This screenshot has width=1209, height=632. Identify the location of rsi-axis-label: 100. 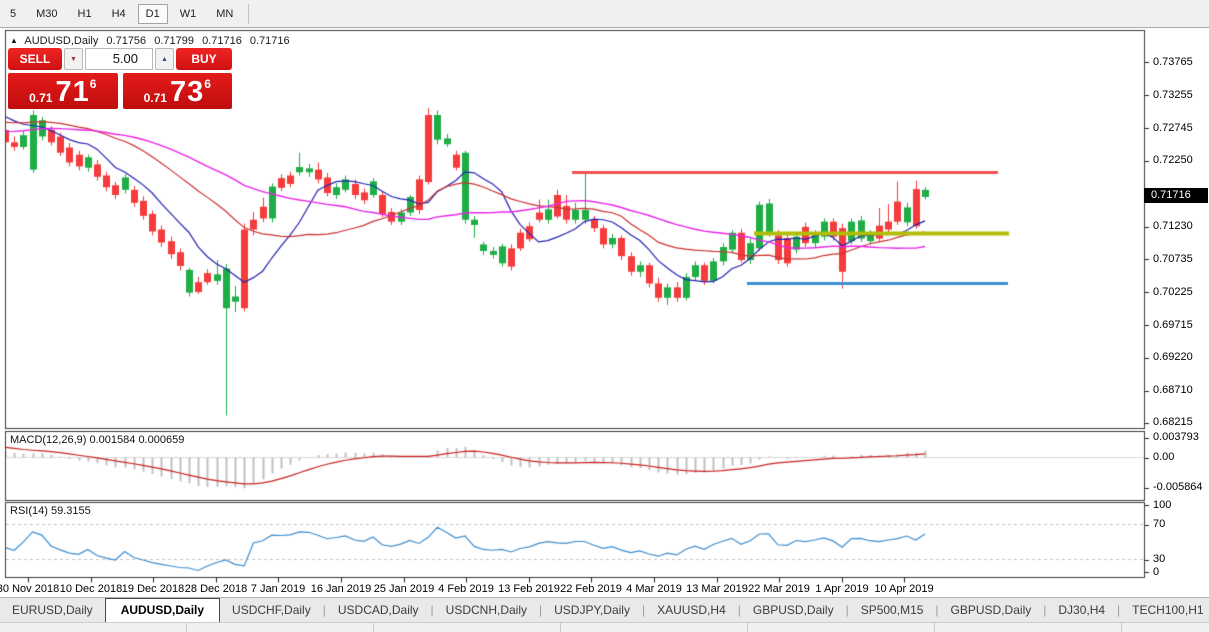
(1162, 505).